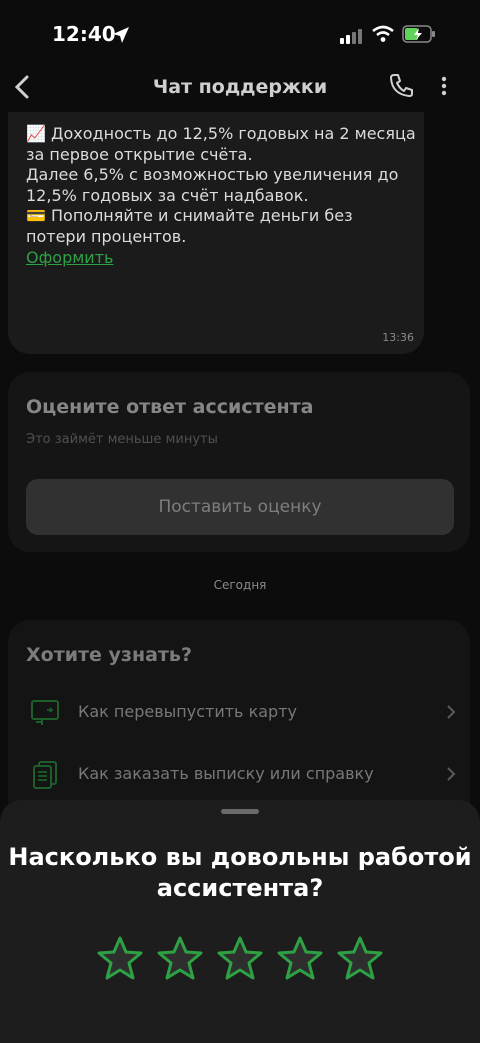 The image size is (480, 1043). What do you see at coordinates (240, 35) in the screenshot?
I see `status-bar: 12:40` at bounding box center [240, 35].